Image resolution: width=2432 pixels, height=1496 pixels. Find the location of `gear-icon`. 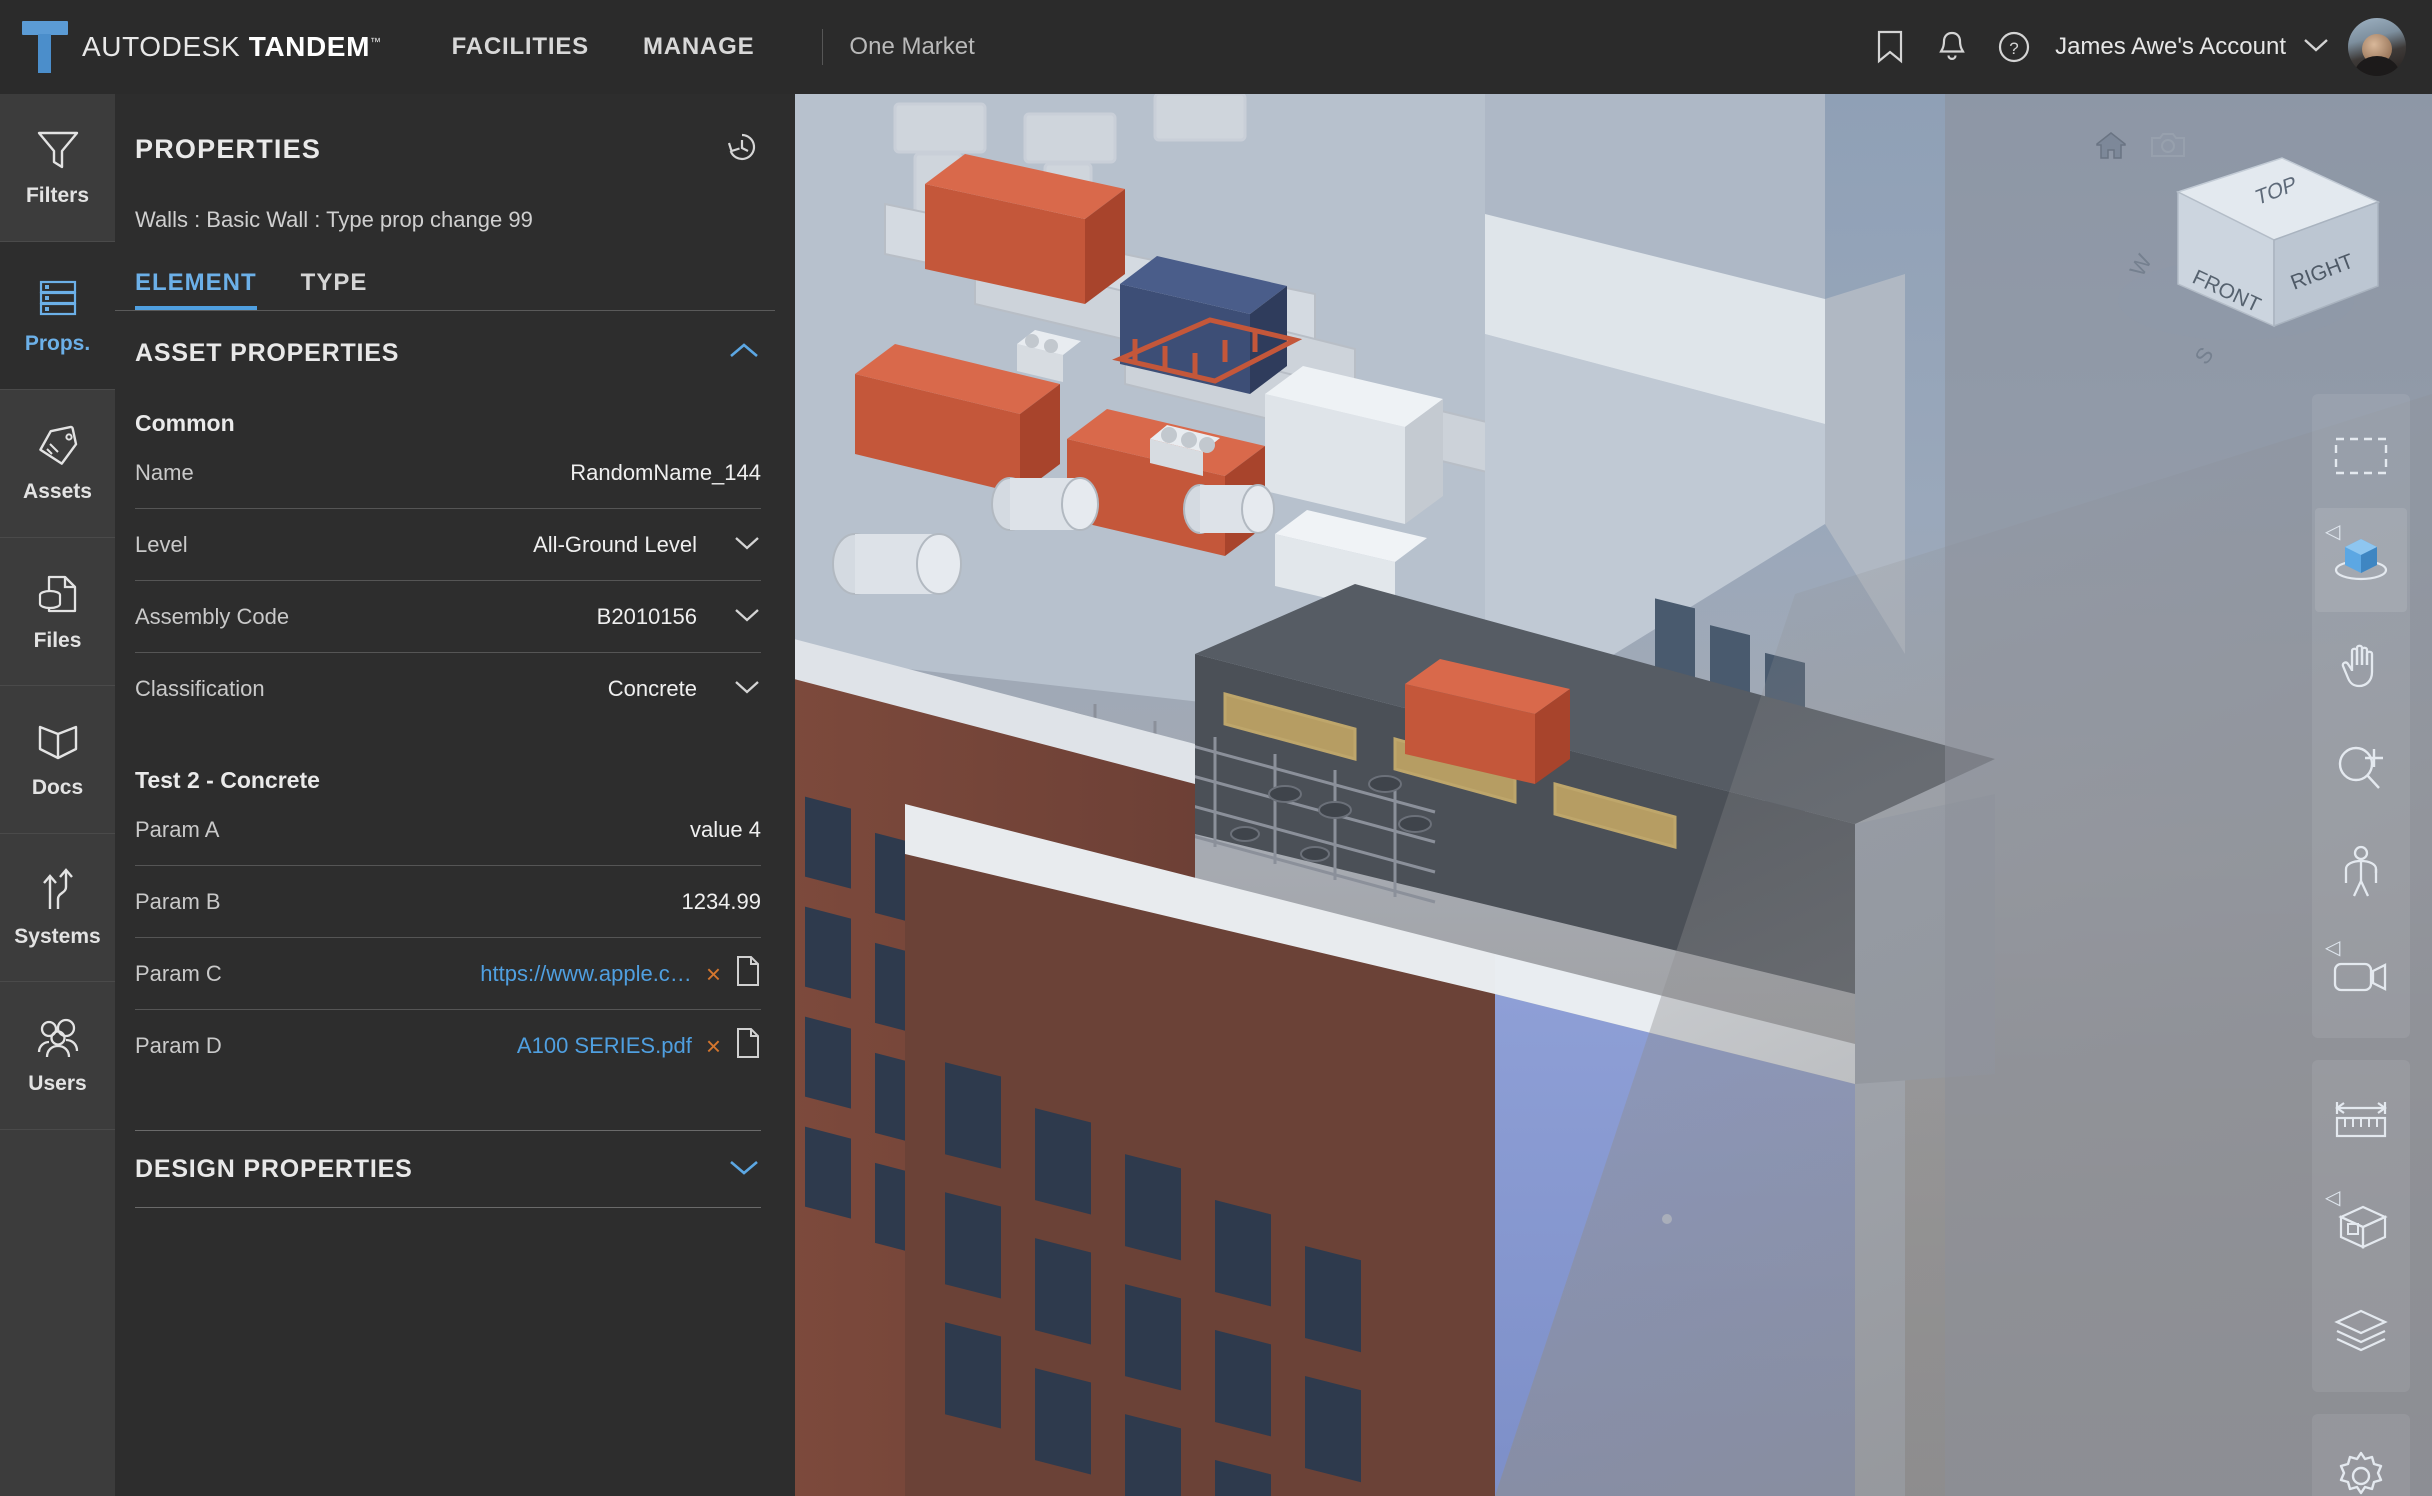

gear-icon is located at coordinates (2361, 1473).